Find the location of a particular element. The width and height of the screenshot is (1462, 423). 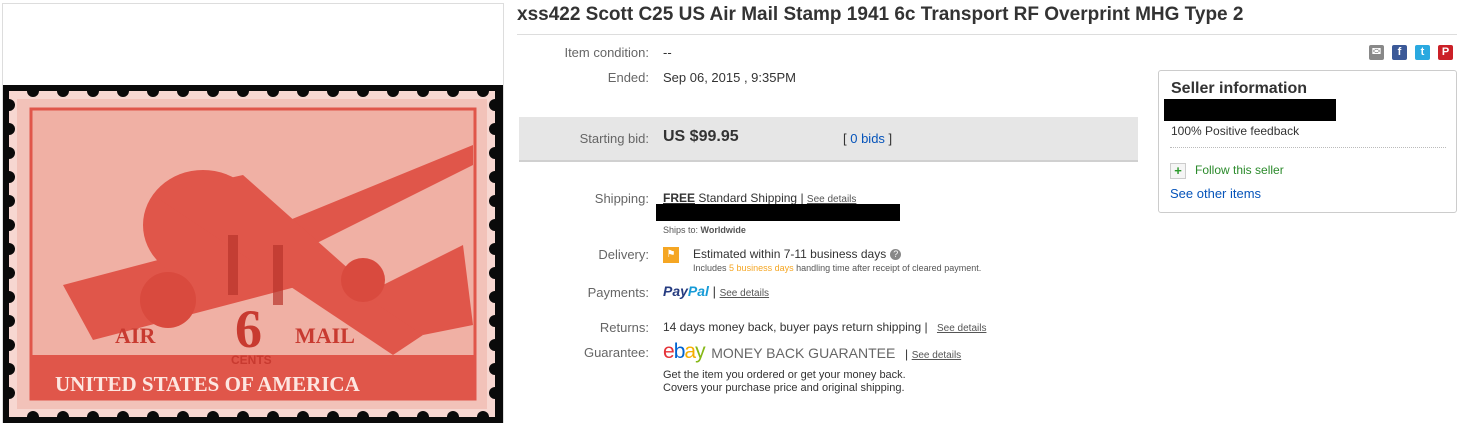

shipping-label: Shipping: is located at coordinates (621, 198).